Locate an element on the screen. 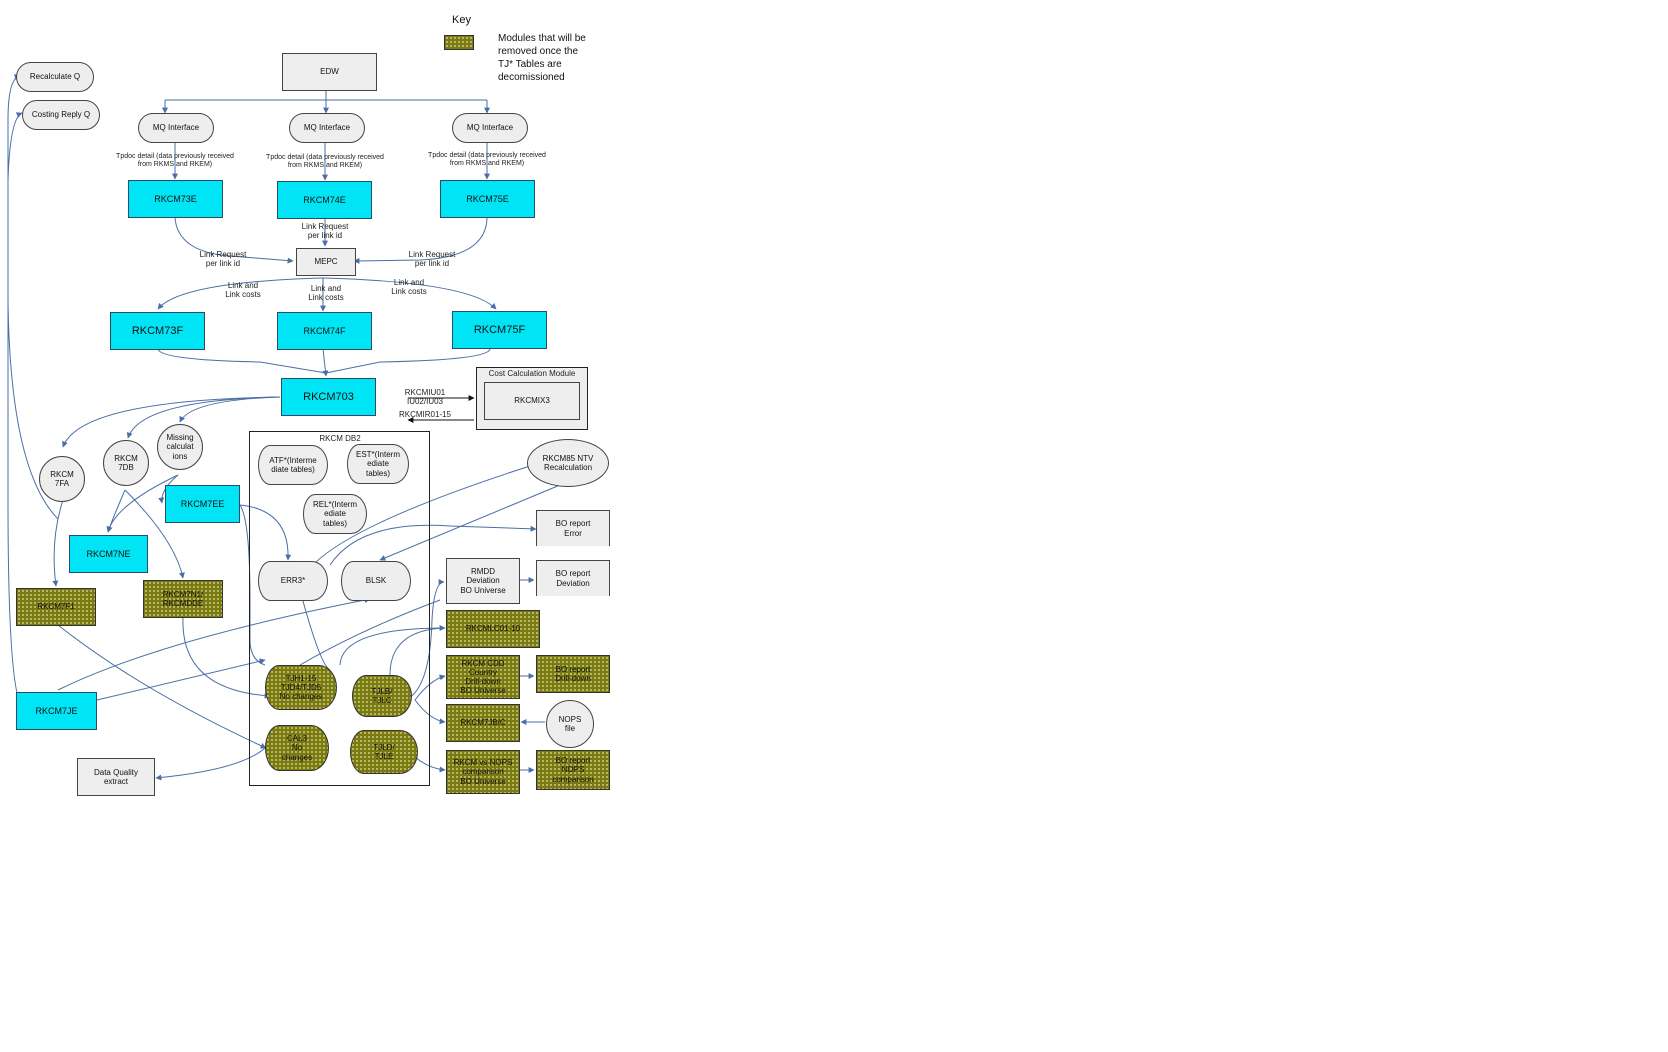  tjld-tjle-tables: TJLD/ TJLE is located at coordinates (384, 752).